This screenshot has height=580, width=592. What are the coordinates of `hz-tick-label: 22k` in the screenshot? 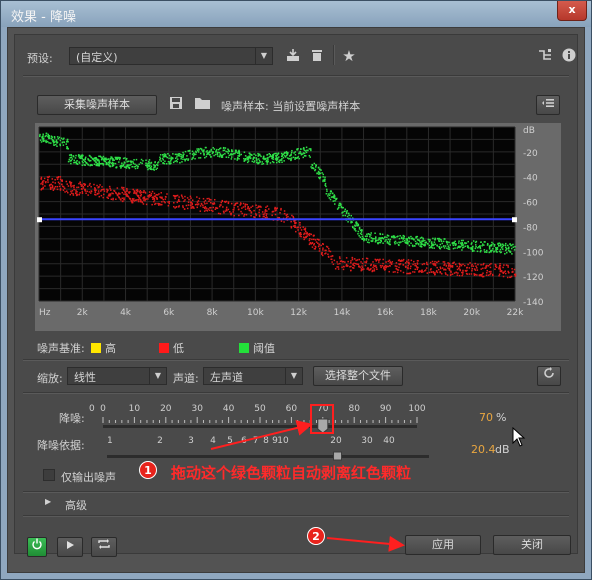 It's located at (515, 313).